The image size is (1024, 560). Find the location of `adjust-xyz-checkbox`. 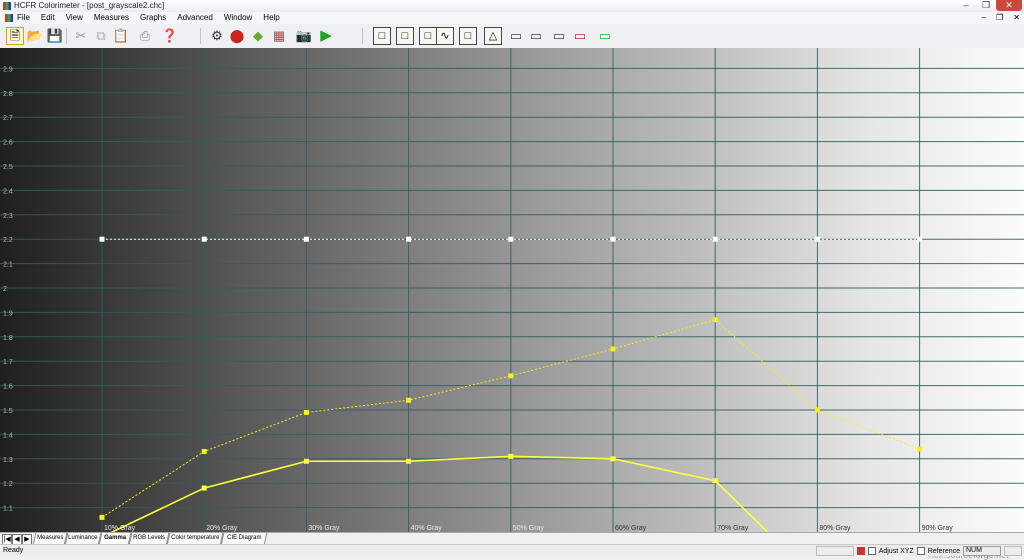

adjust-xyz-checkbox is located at coordinates (871, 551).